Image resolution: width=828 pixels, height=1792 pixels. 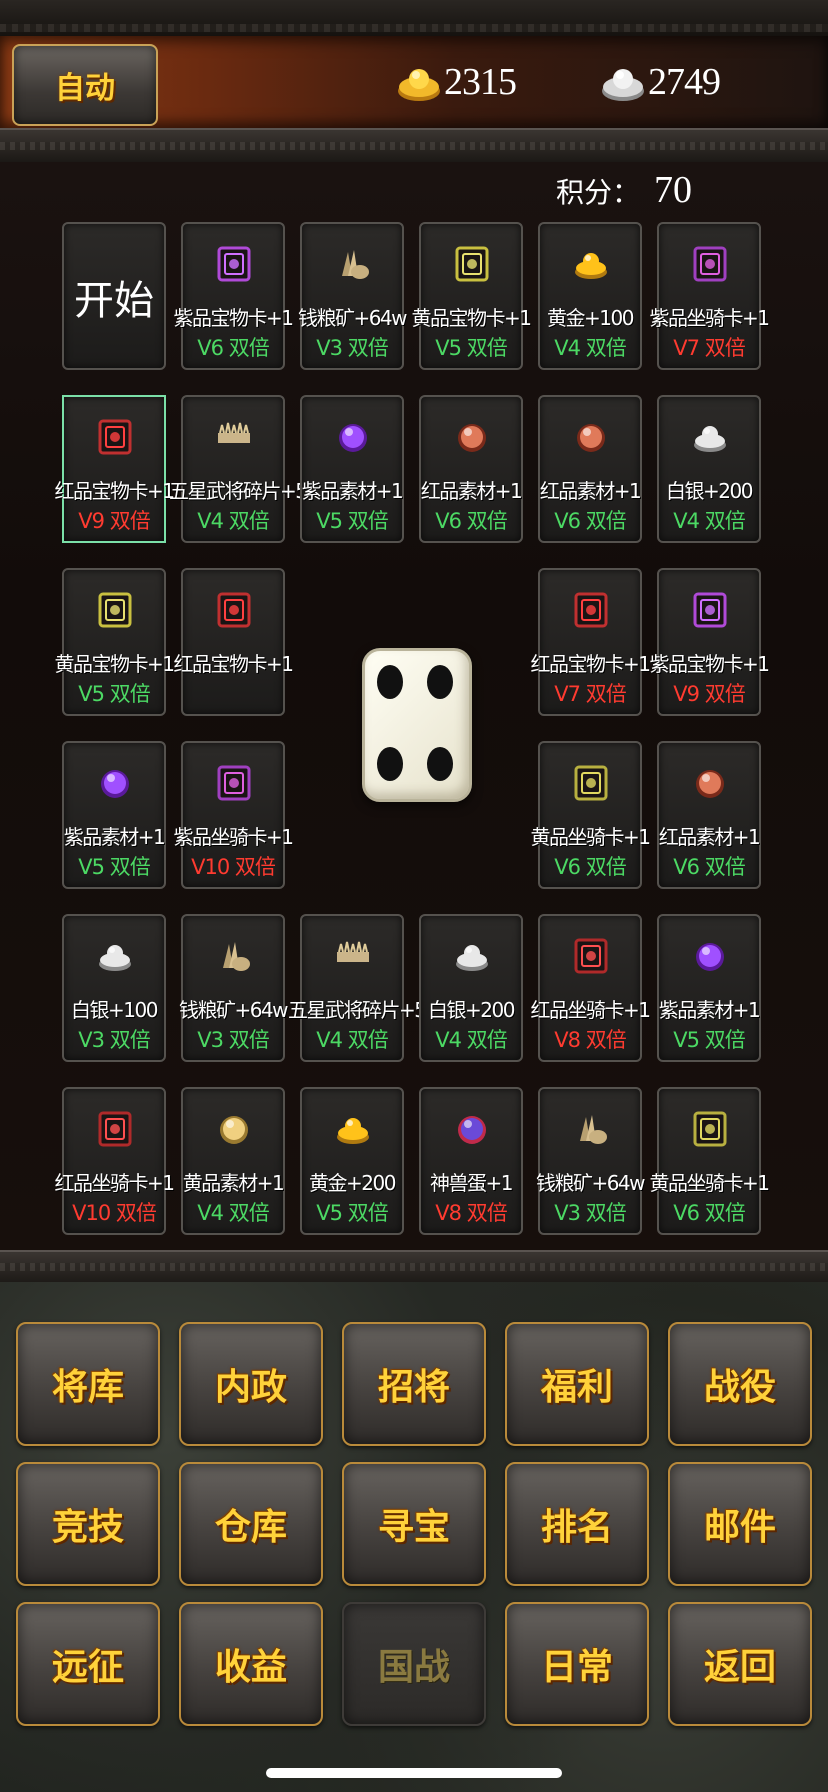 What do you see at coordinates (577, 1384) in the screenshot?
I see `menu-button: 福利` at bounding box center [577, 1384].